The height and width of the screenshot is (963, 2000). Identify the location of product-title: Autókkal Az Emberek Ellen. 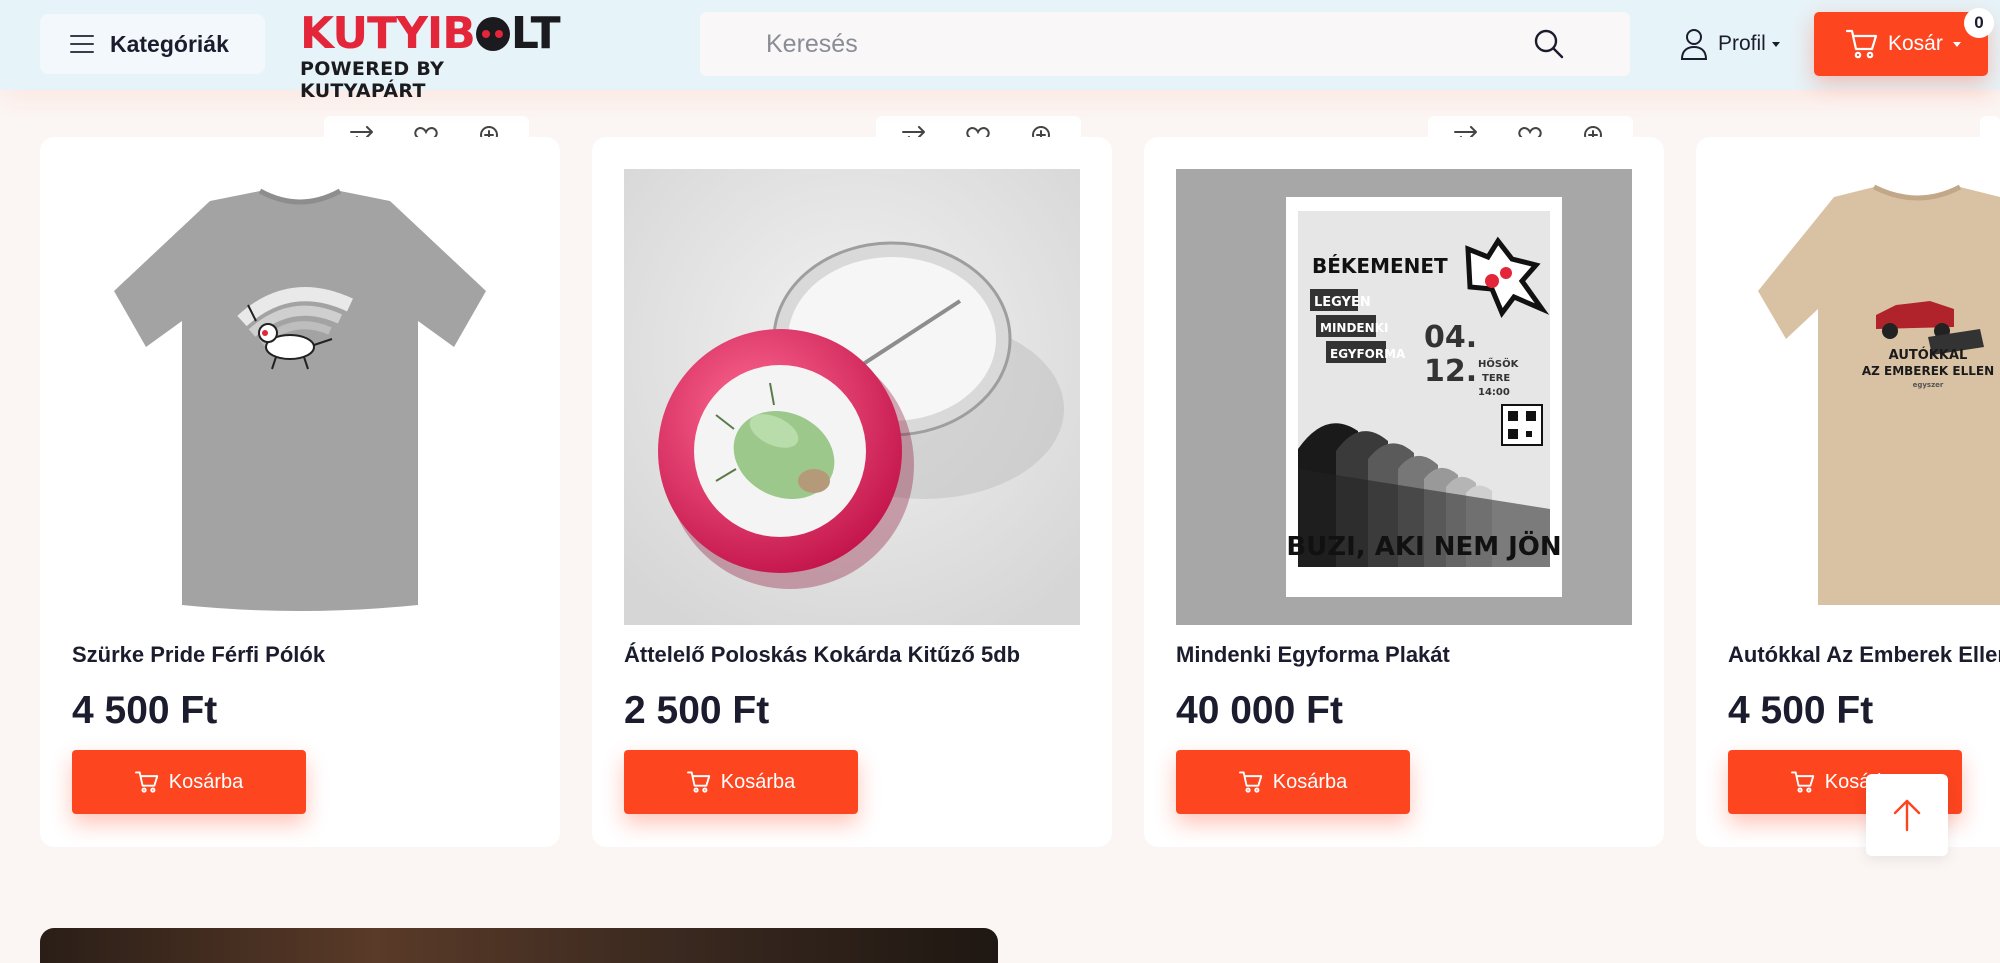
(1864, 655).